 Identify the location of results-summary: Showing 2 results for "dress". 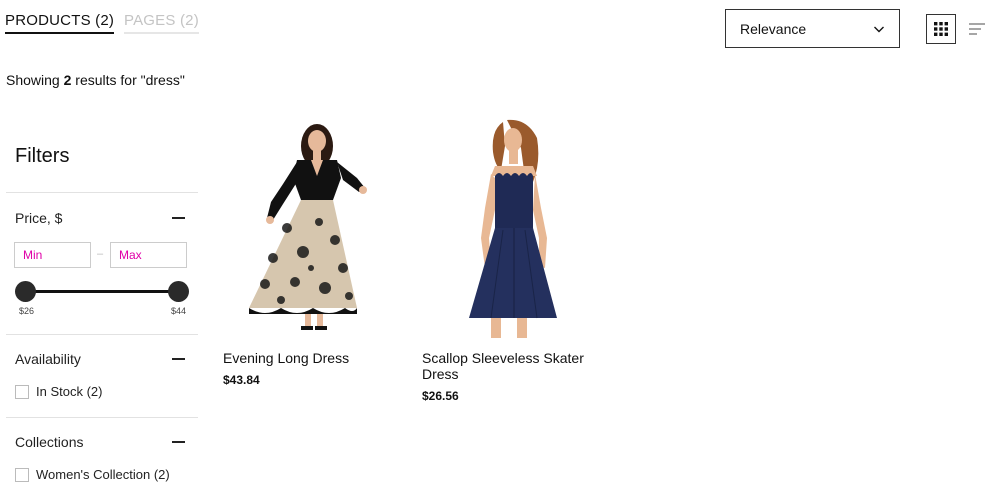
(95, 80).